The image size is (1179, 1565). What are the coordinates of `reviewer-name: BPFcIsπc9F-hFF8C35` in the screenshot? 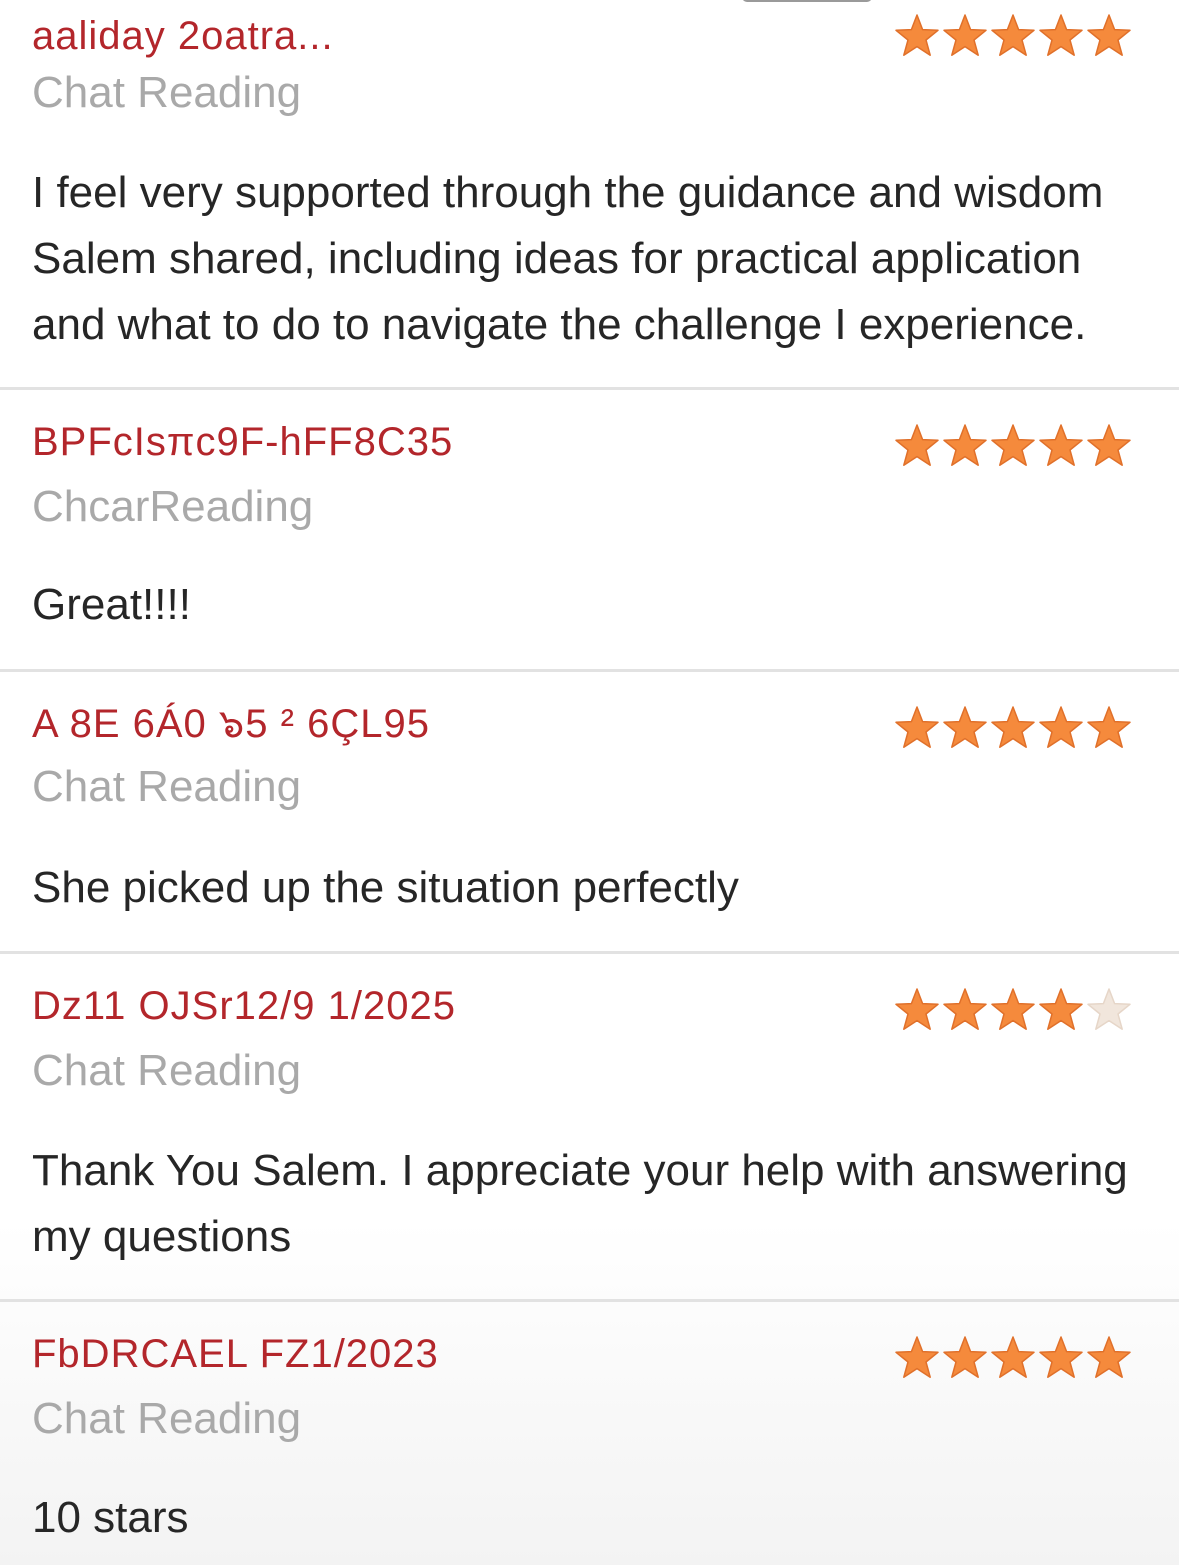 It's located at (243, 442).